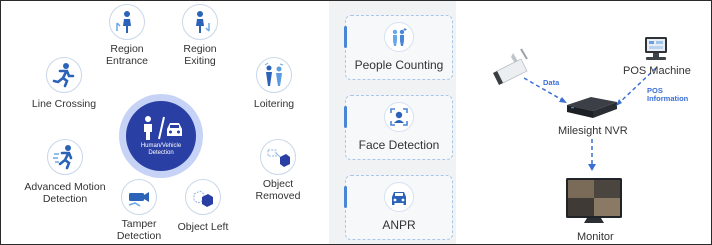  Describe the element at coordinates (200, 55) in the screenshot. I see `feature-label: Region Exiting` at that location.